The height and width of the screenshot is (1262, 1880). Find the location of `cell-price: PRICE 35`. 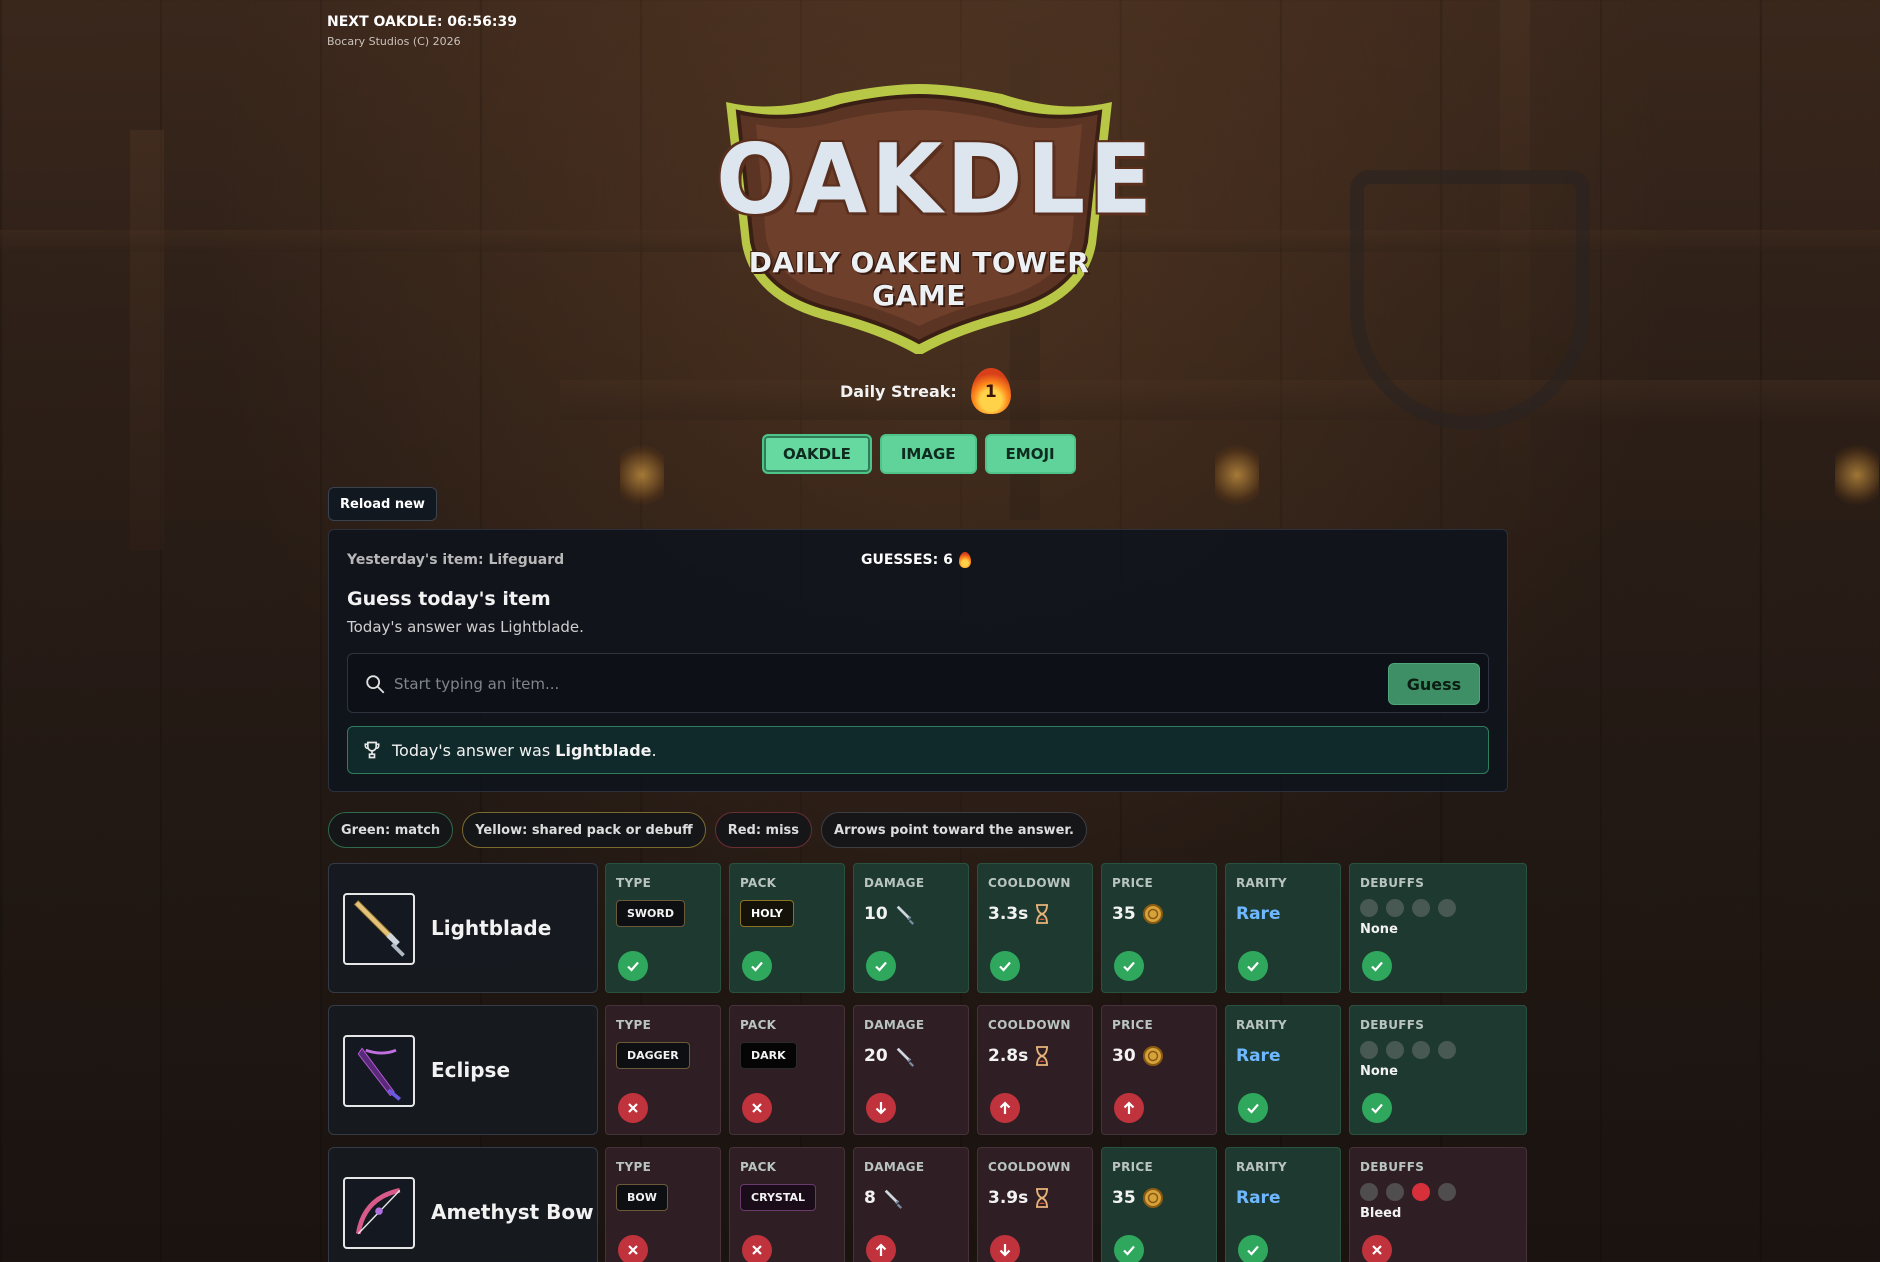

cell-price: PRICE 35 is located at coordinates (1159, 928).